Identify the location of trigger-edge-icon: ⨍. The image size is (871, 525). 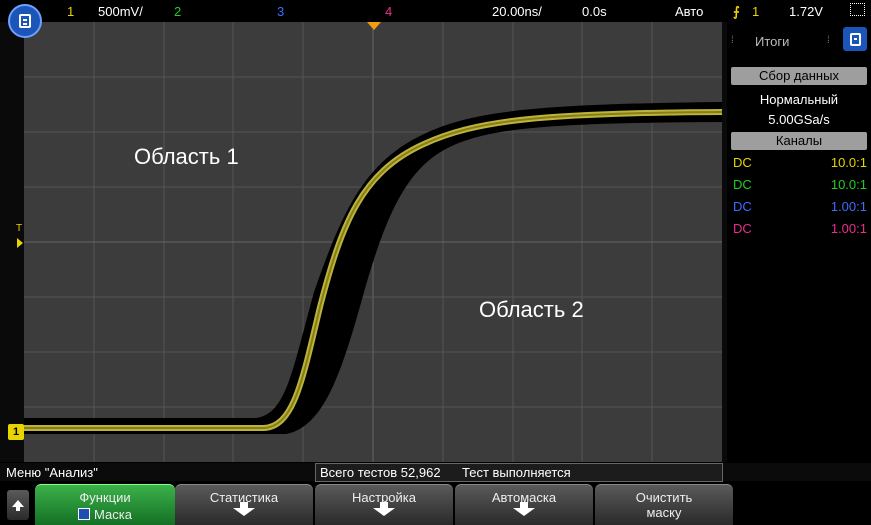
(736, 11).